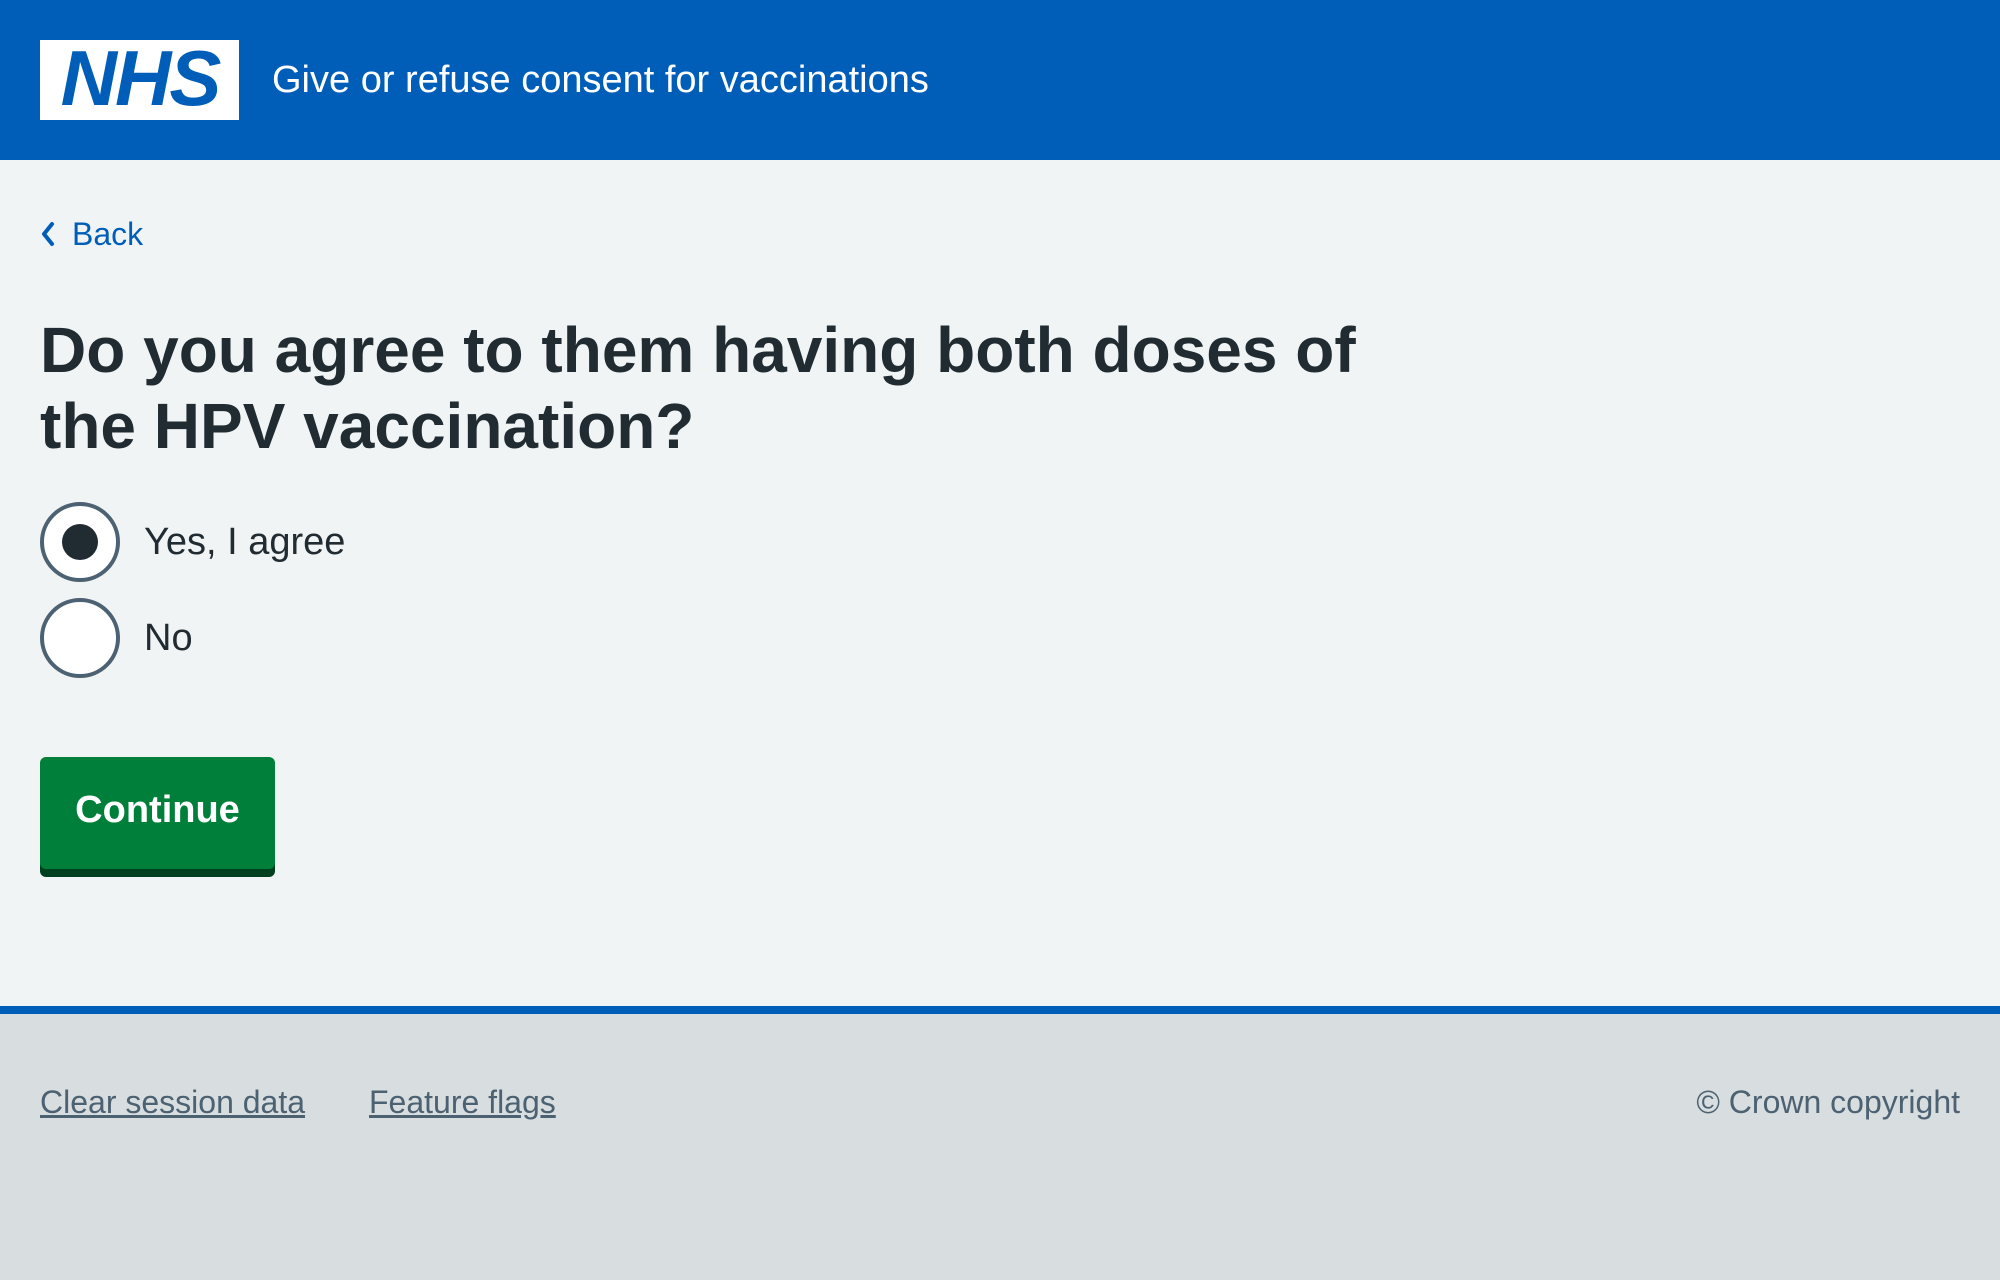  I want to click on clear-session-data-link: Clear session data, so click(172, 1102).